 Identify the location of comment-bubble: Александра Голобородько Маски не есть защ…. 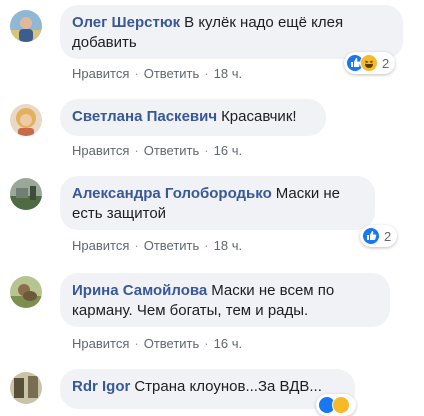
(217, 203).